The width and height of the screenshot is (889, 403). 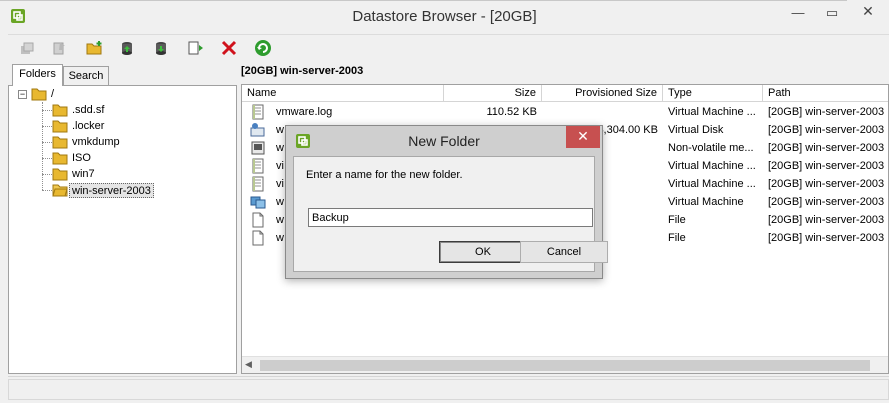 I want to click on download-file-icon, so click(x=161, y=48).